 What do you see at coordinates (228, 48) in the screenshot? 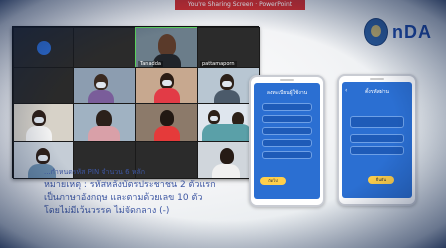
I see `participant-tile: pattamaporn` at bounding box center [228, 48].